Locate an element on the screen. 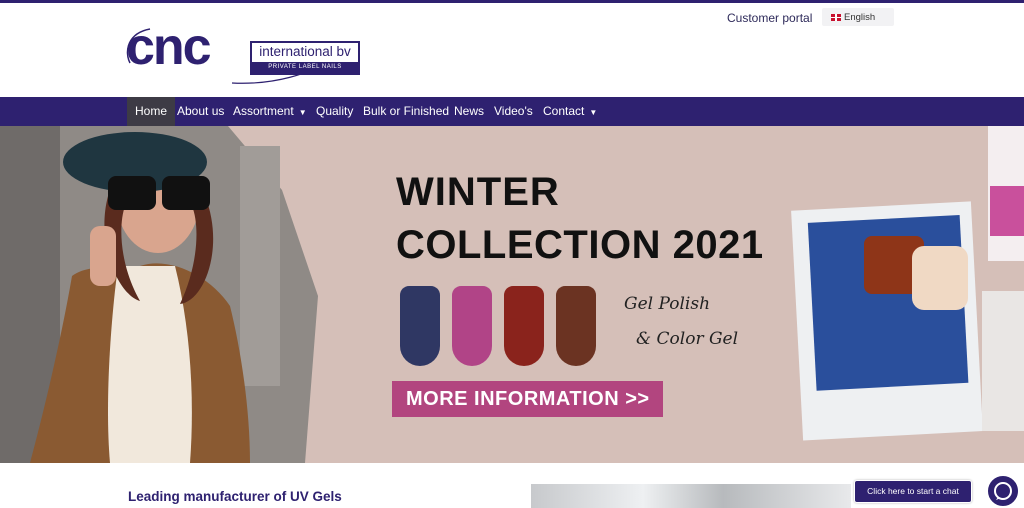 The image size is (1024, 508). hero-title-line2: COLLECTION 2021 is located at coordinates (580, 245).